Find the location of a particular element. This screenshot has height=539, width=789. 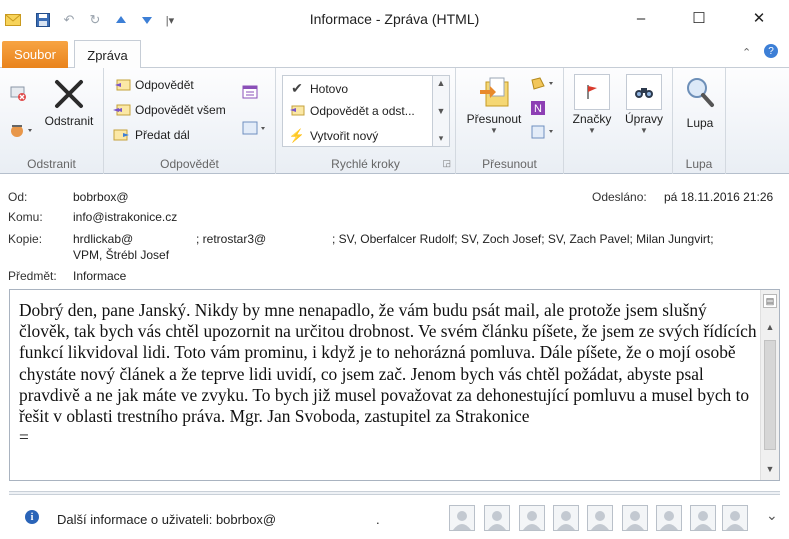

scroll-down-icon: ▼ is located at coordinates (441, 111).